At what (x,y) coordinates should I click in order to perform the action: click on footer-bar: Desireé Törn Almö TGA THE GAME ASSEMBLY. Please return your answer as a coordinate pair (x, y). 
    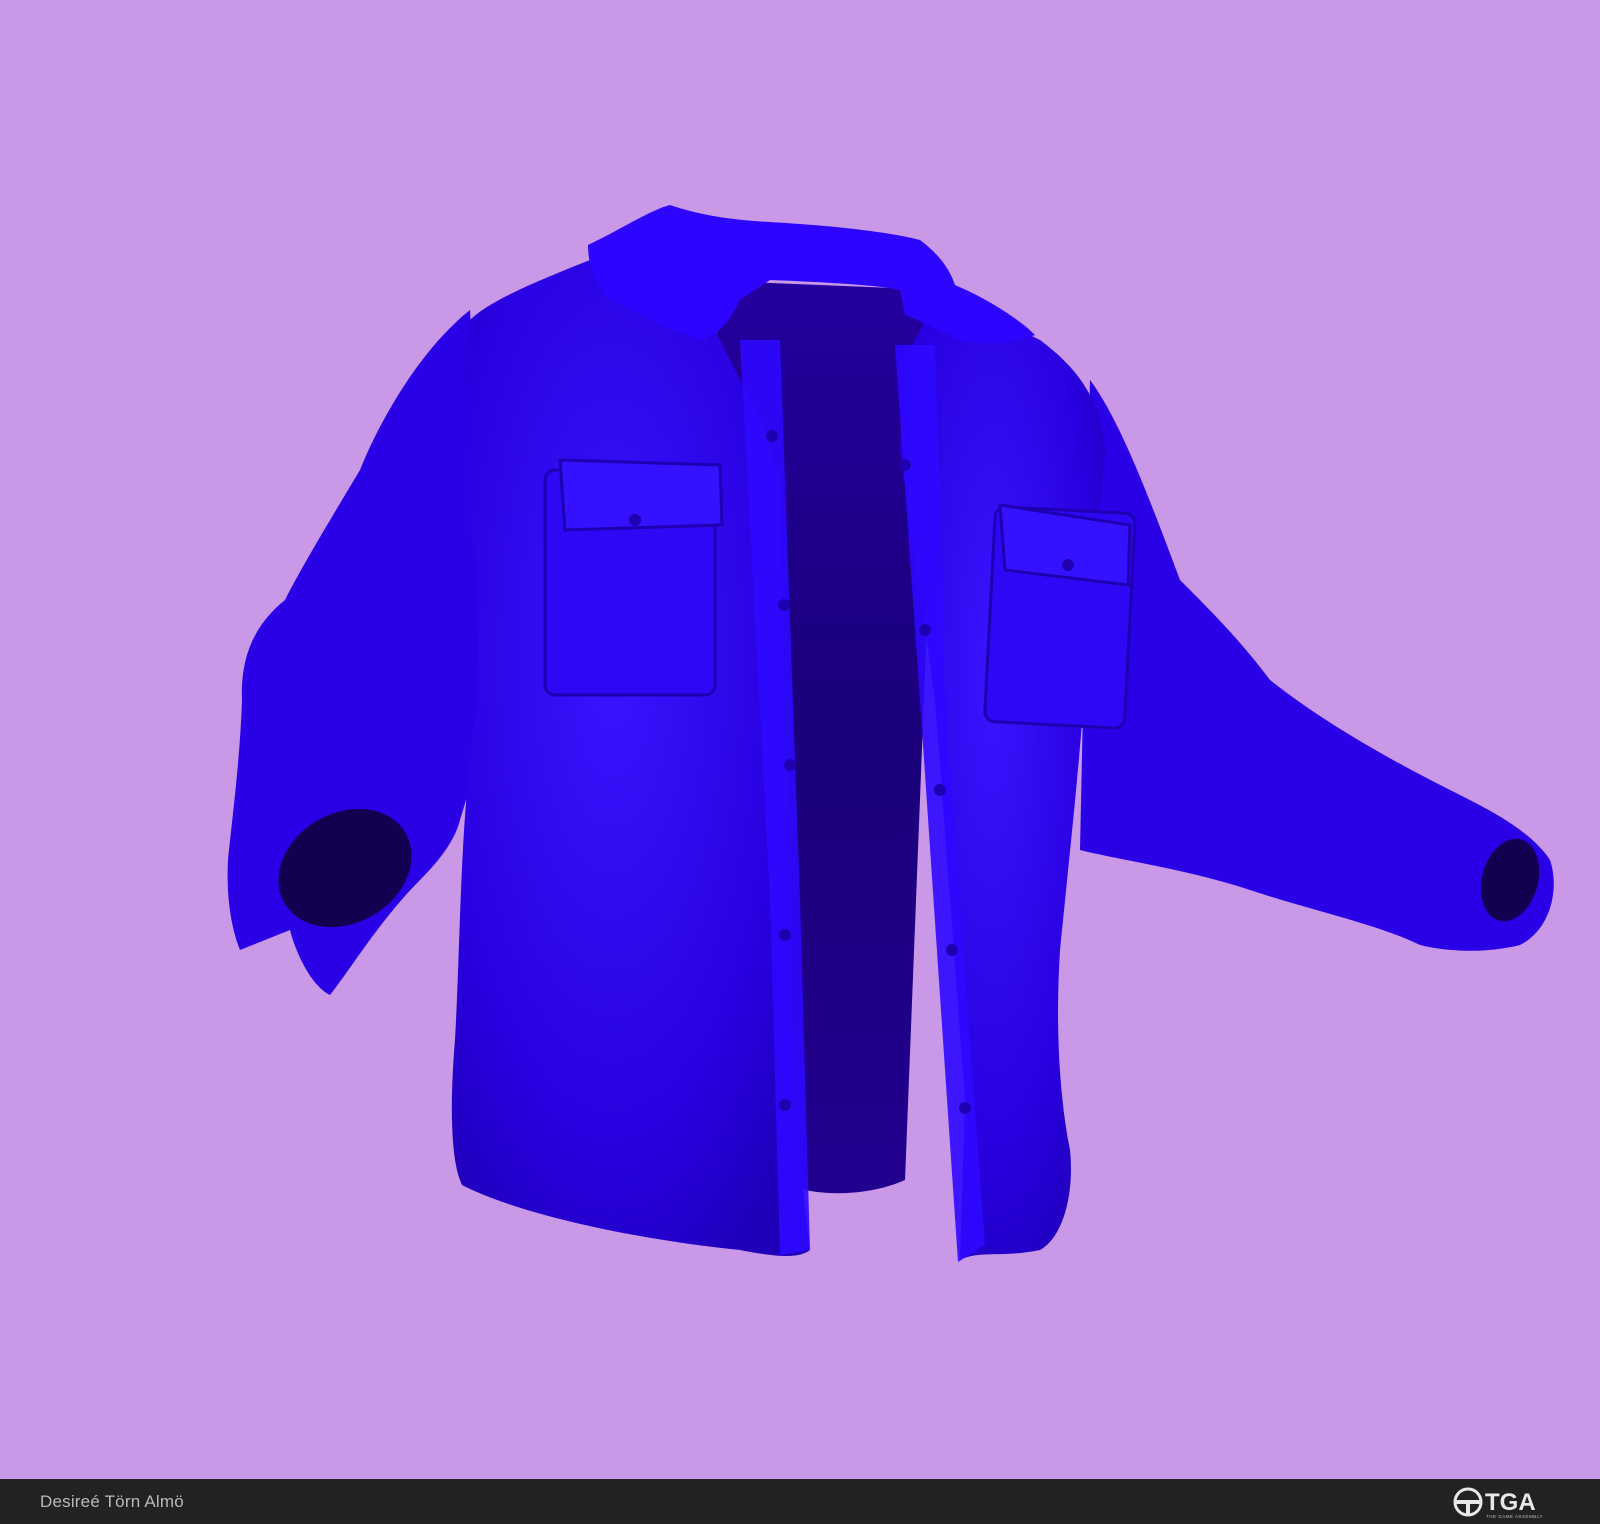
    Looking at the image, I should click on (800, 1501).